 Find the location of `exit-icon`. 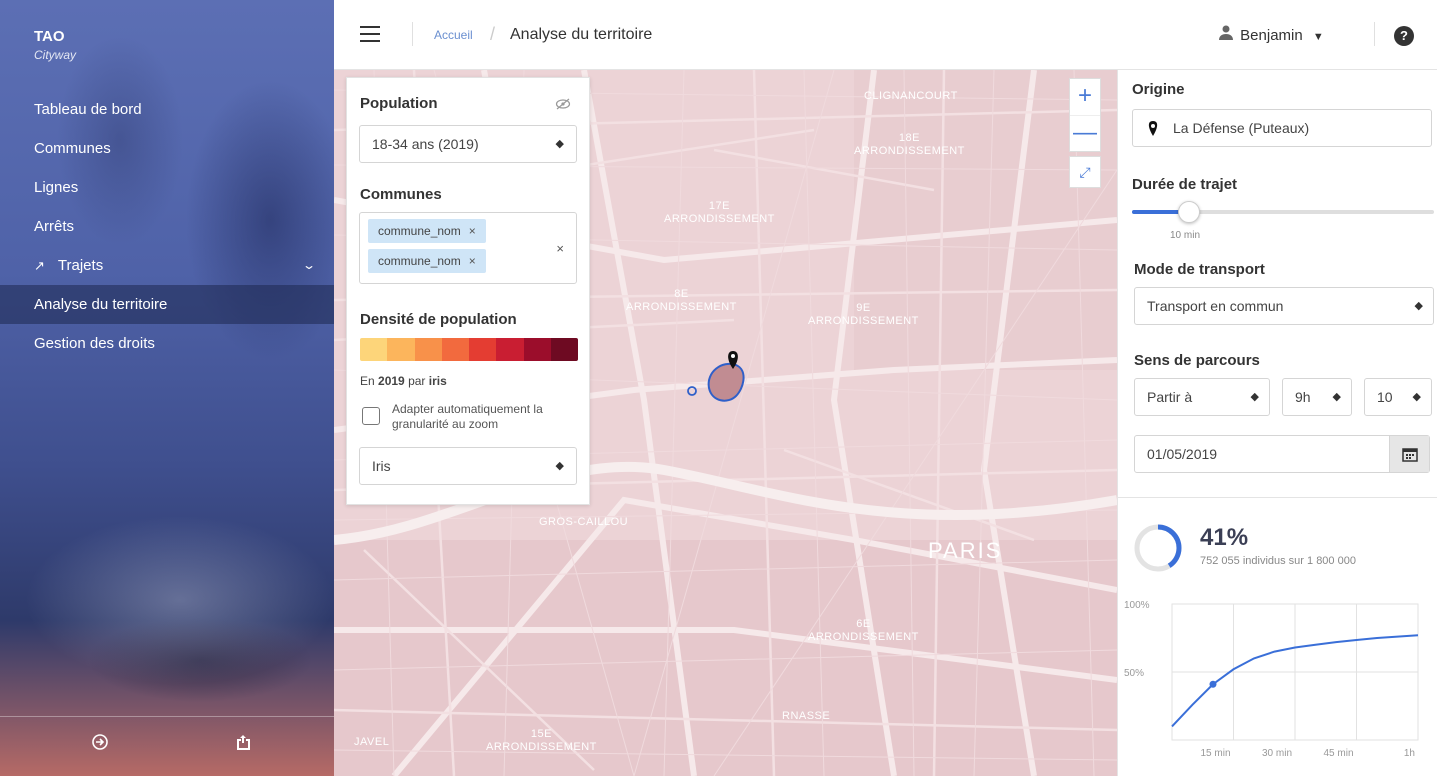

exit-icon is located at coordinates (243, 744).